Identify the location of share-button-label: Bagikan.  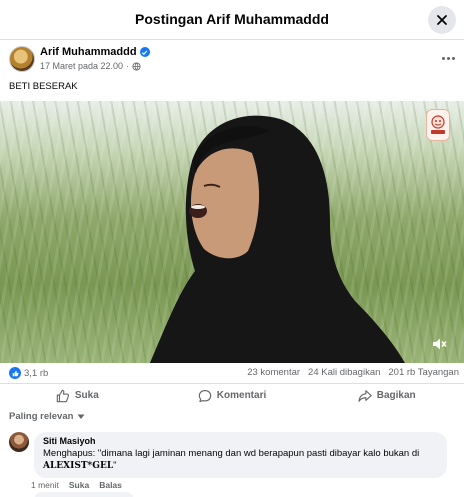
(396, 395).